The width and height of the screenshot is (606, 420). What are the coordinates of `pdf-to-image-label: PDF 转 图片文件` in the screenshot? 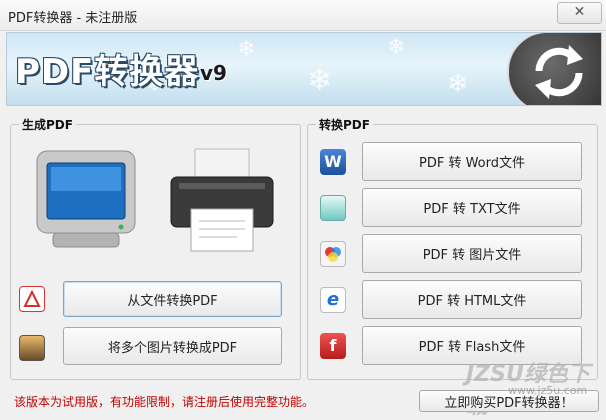 It's located at (472, 255).